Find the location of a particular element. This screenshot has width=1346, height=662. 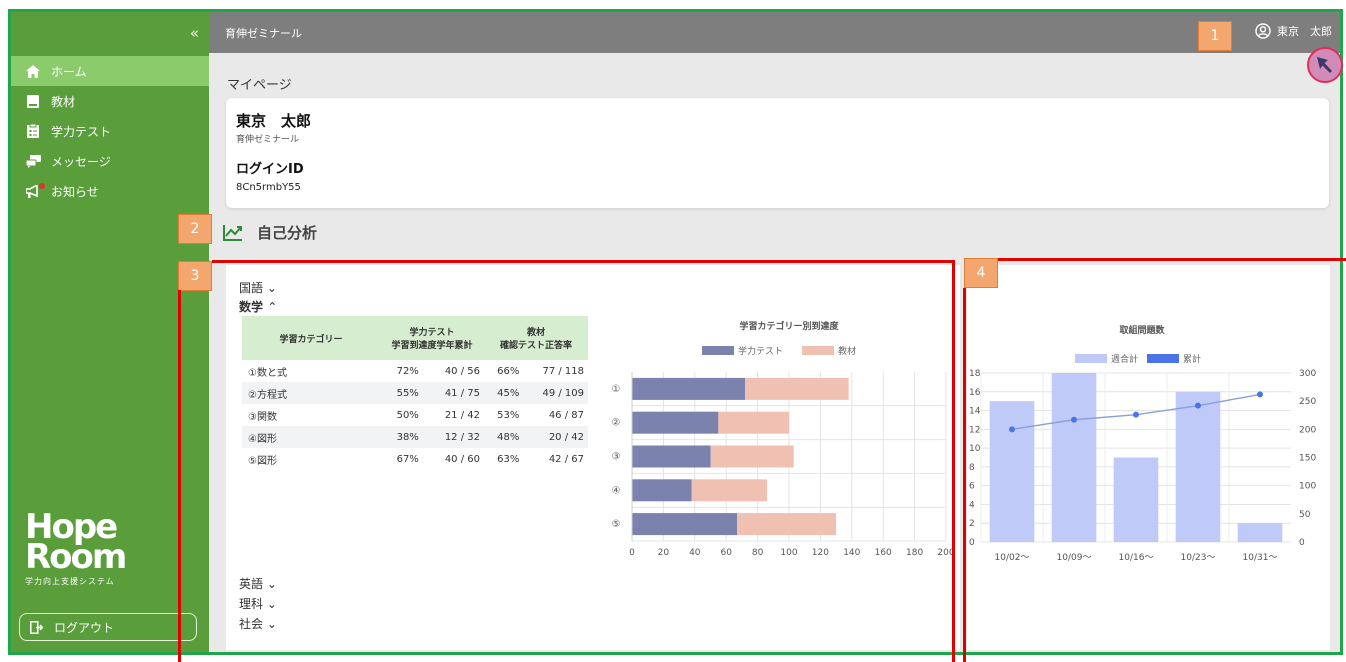

logo-tagline: 学力向上支援システム is located at coordinates (70, 581).